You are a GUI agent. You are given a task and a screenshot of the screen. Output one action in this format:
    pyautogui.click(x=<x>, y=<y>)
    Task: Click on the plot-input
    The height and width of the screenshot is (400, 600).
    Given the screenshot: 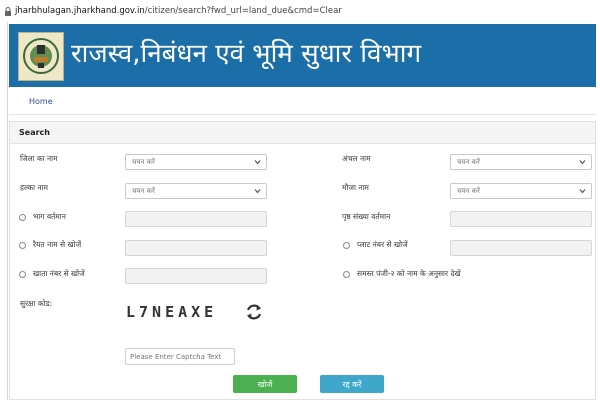 What is the action you would take?
    pyautogui.click(x=521, y=248)
    